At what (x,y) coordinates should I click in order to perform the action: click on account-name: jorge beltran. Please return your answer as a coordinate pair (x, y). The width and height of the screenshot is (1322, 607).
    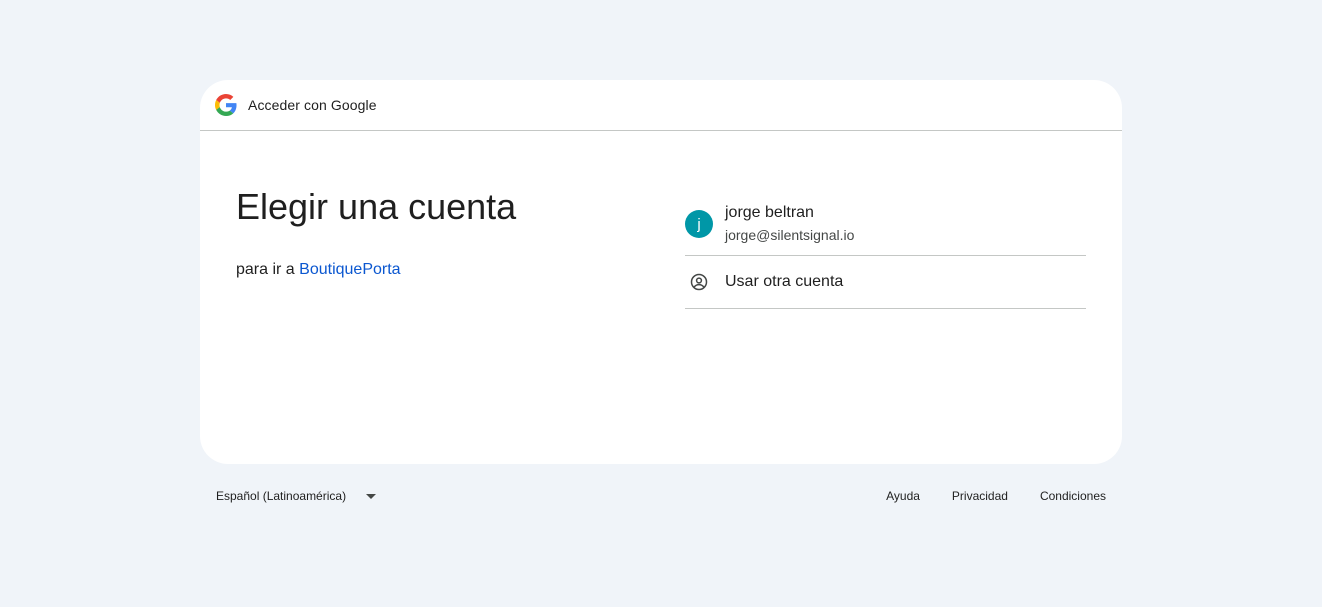
    Looking at the image, I should click on (769, 212).